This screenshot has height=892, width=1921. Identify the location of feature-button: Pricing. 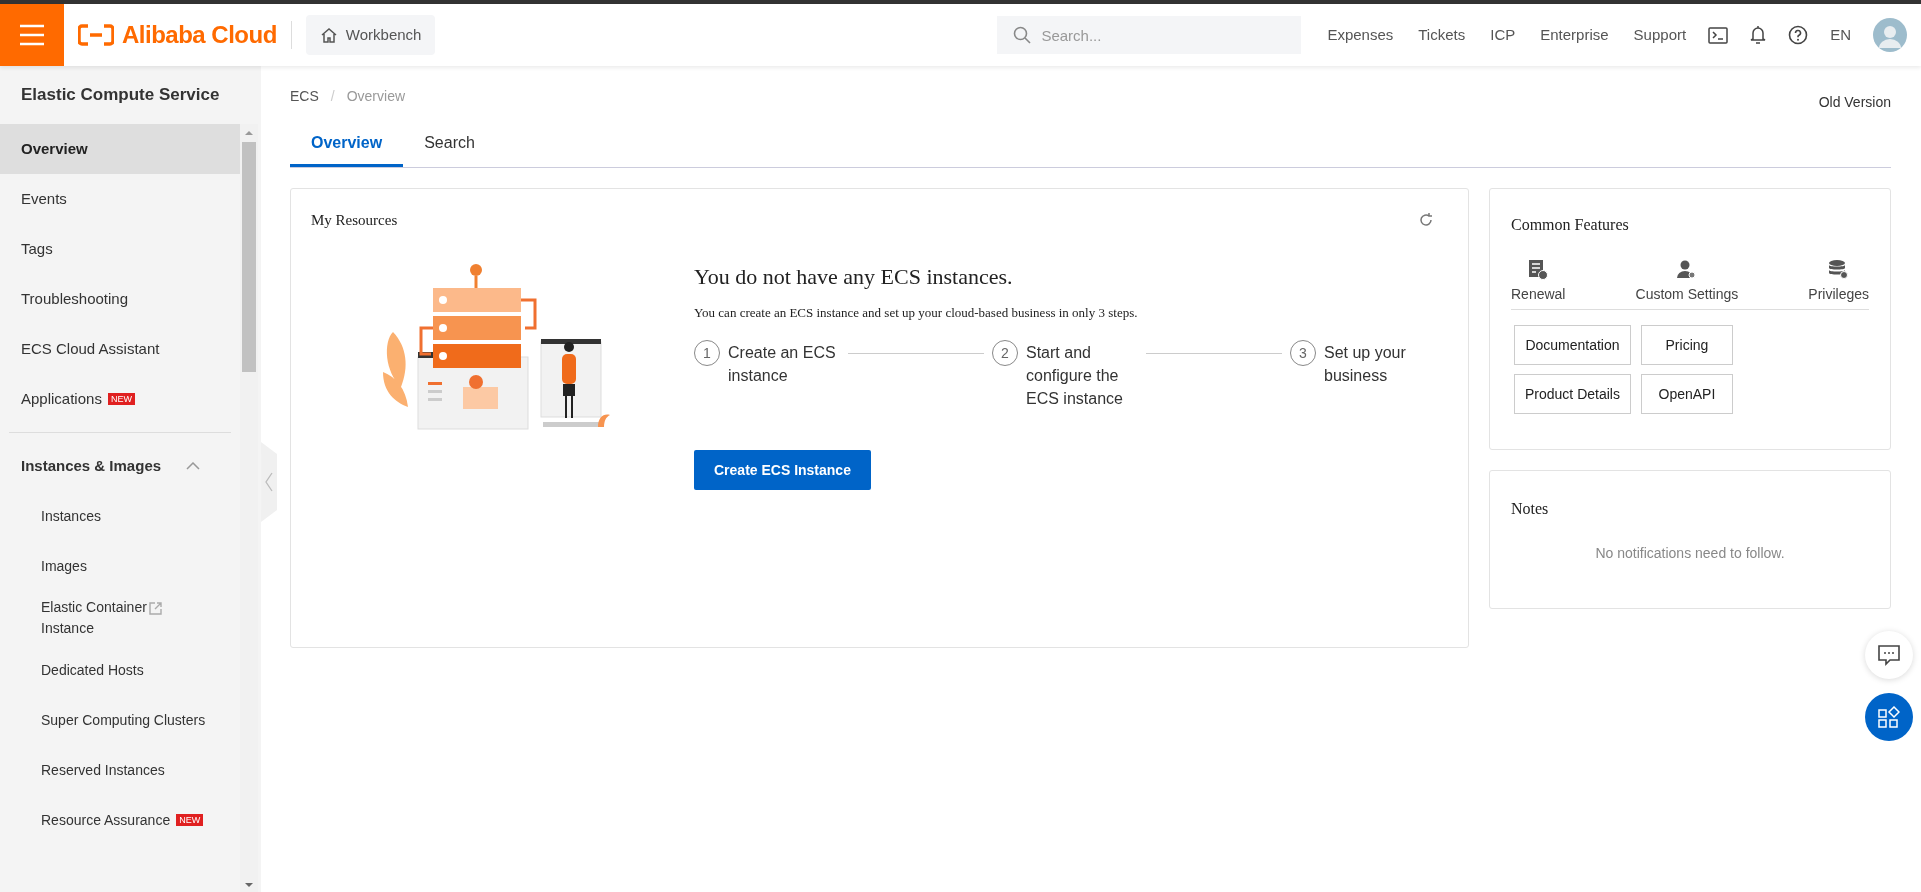
(1686, 345).